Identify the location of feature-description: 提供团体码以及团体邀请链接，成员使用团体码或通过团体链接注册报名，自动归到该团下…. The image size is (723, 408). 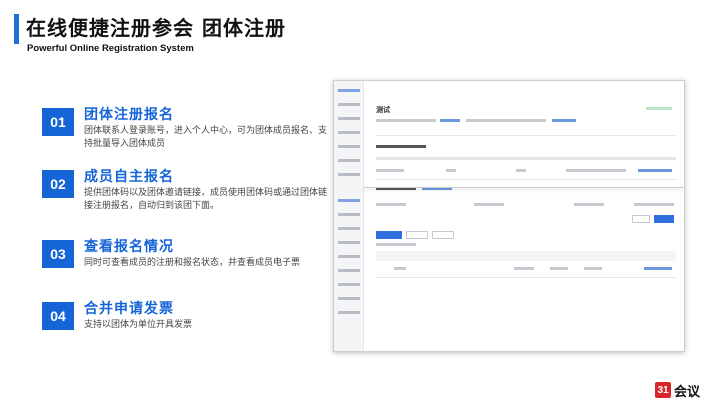
(206, 199).